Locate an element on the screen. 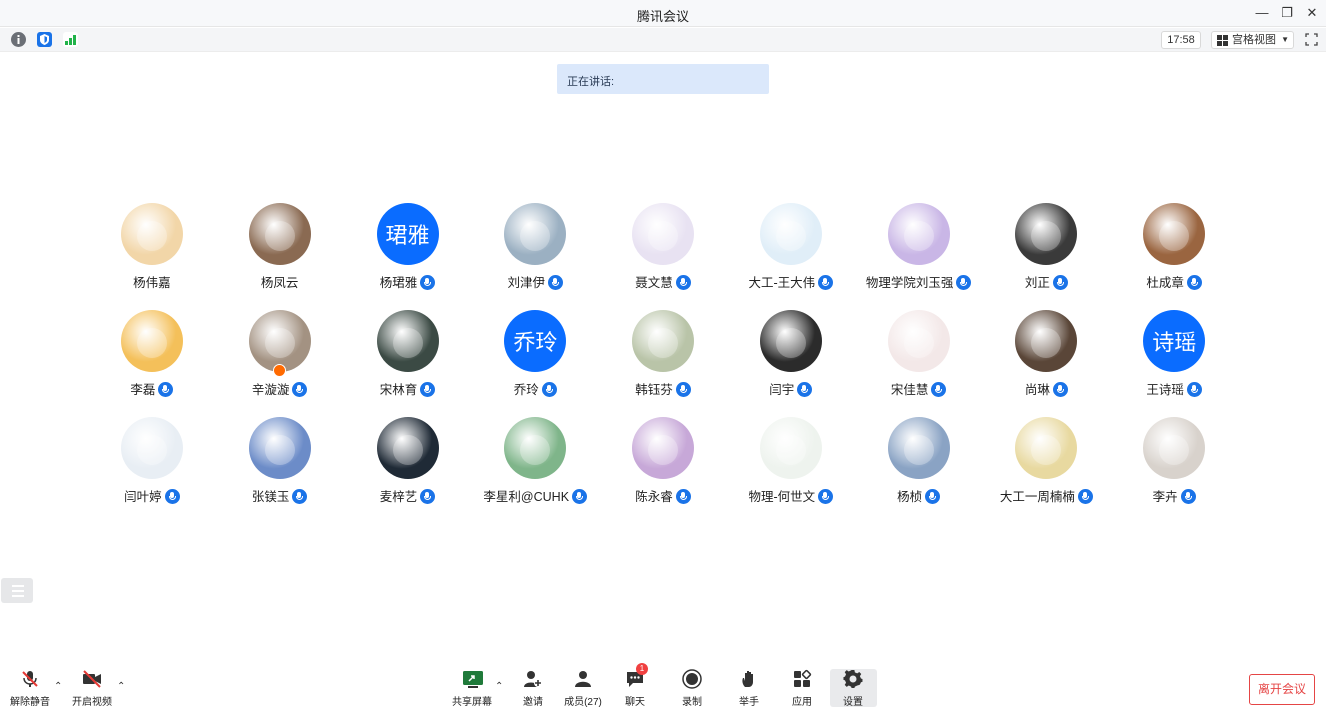 Image resolution: width=1326 pixels, height=712 pixels. participant-tile: 李磊 is located at coordinates (152, 363).